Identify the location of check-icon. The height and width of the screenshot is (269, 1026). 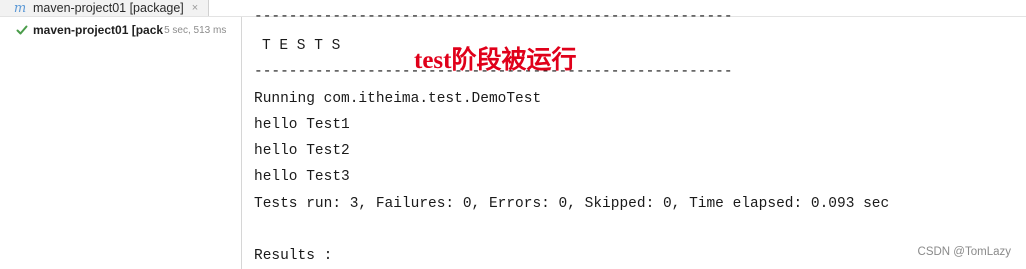
(22, 30).